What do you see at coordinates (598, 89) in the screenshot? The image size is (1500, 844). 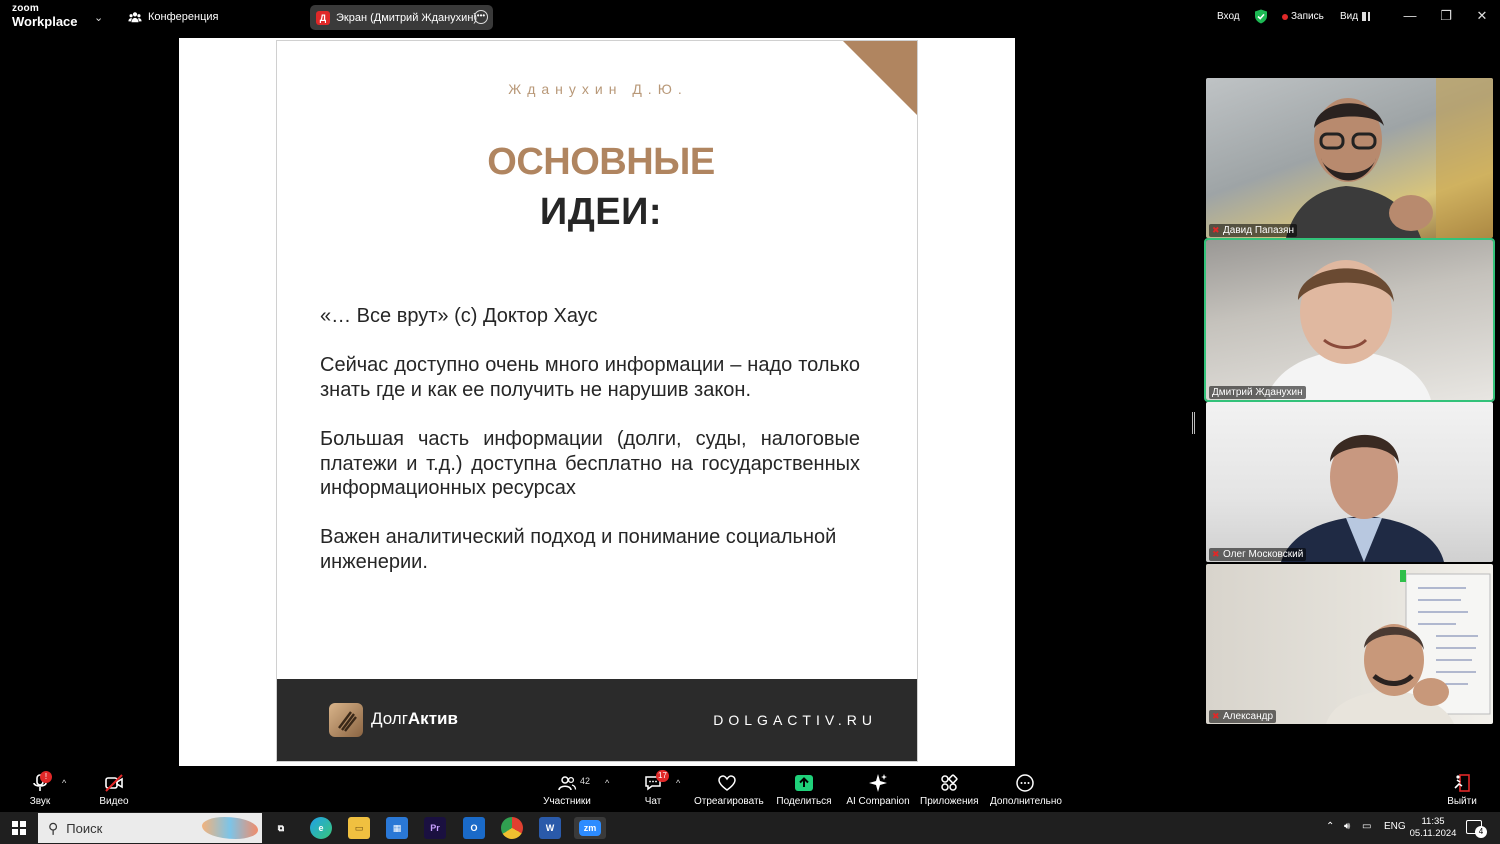 I see `slide-author: Жданухин Д.Ю.` at bounding box center [598, 89].